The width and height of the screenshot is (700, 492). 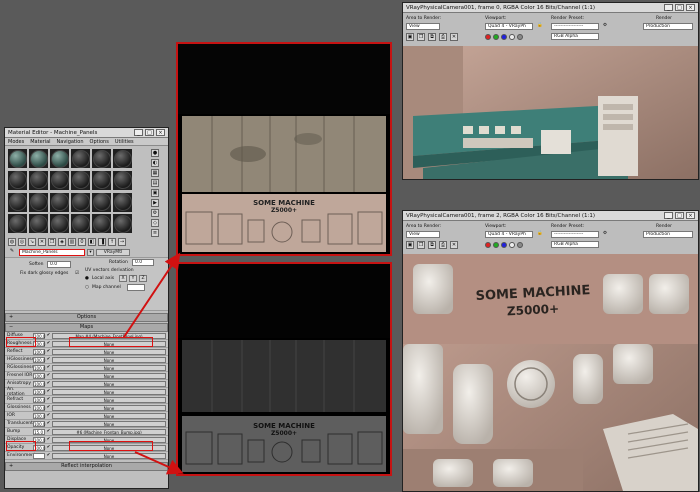 What do you see at coordinates (454, 37) in the screenshot?
I see `frame1-clear-icon: ✕` at bounding box center [454, 37].